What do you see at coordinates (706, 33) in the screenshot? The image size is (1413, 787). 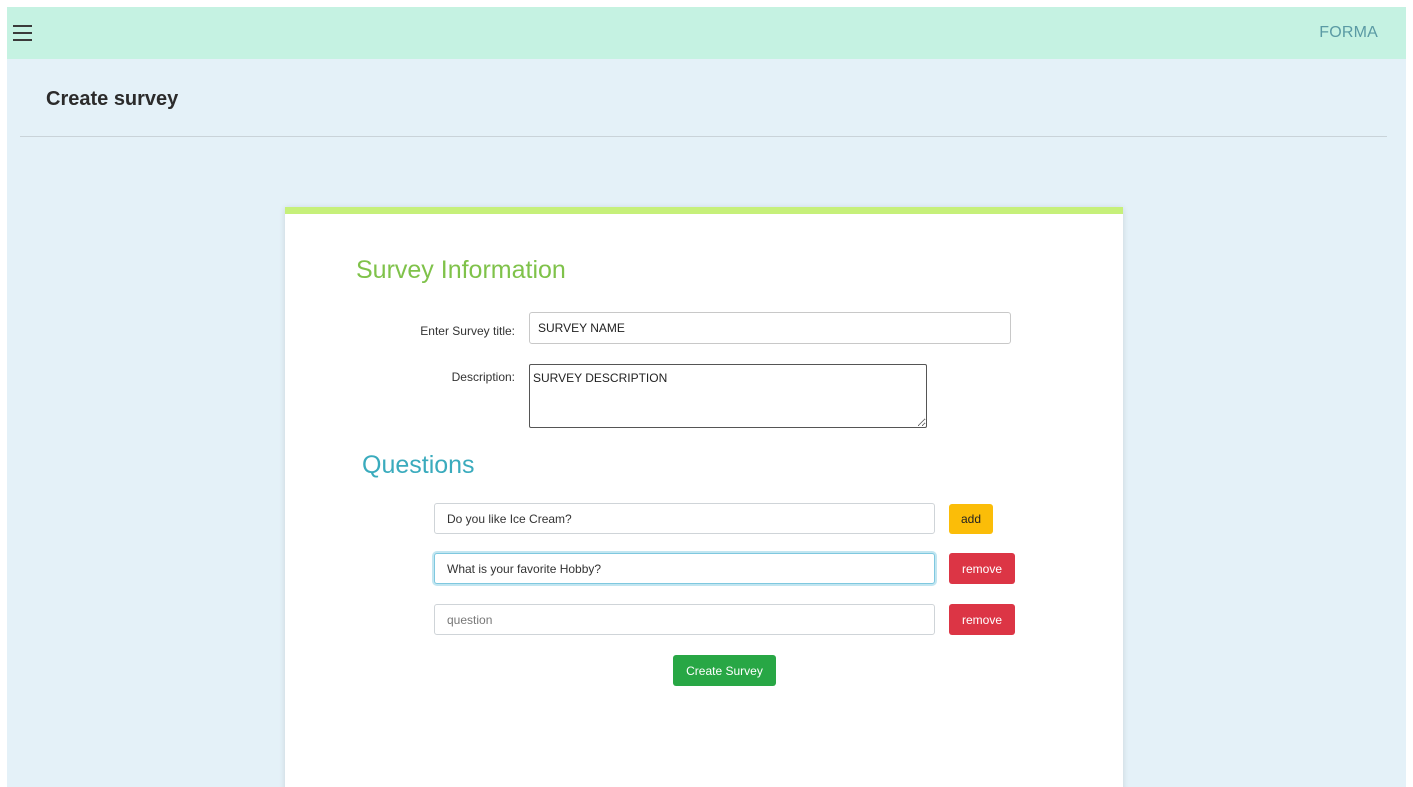 I see `top-navbar: FORMA` at bounding box center [706, 33].